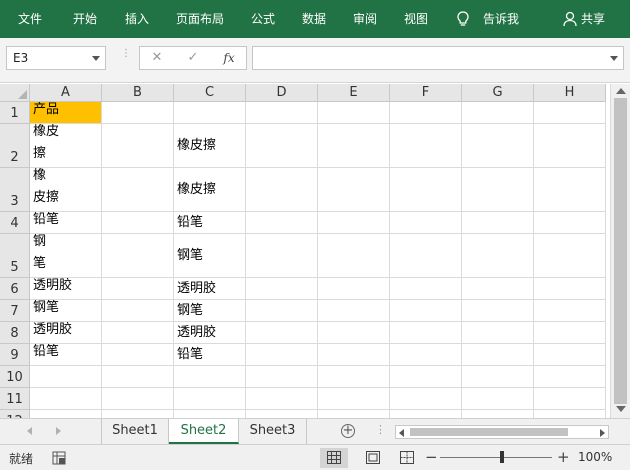 This screenshot has width=630, height=470. I want to click on cell-d5, so click(282, 256).